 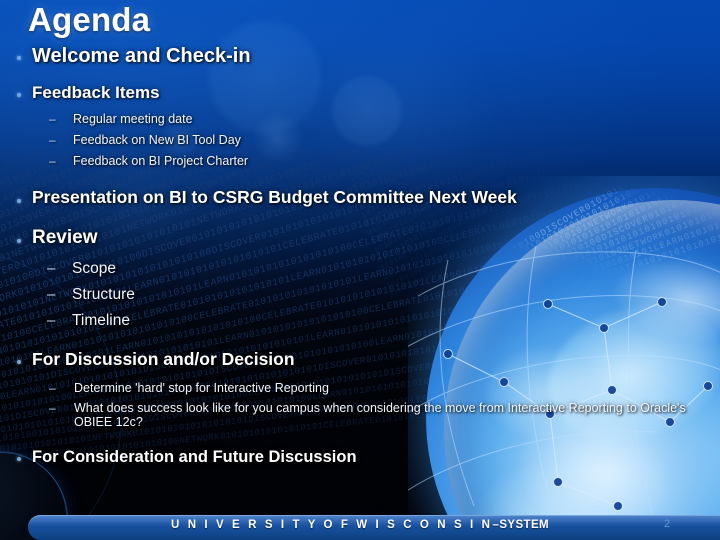 What do you see at coordinates (157, 140) in the screenshot?
I see `sub-bullet-text: Feedback on New BI Tool Day` at bounding box center [157, 140].